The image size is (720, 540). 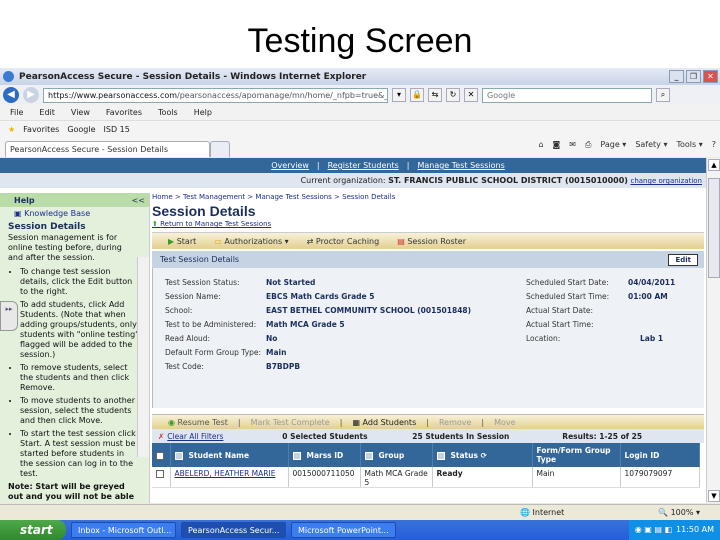 I want to click on print-icon: ⎙, so click(x=588, y=145).